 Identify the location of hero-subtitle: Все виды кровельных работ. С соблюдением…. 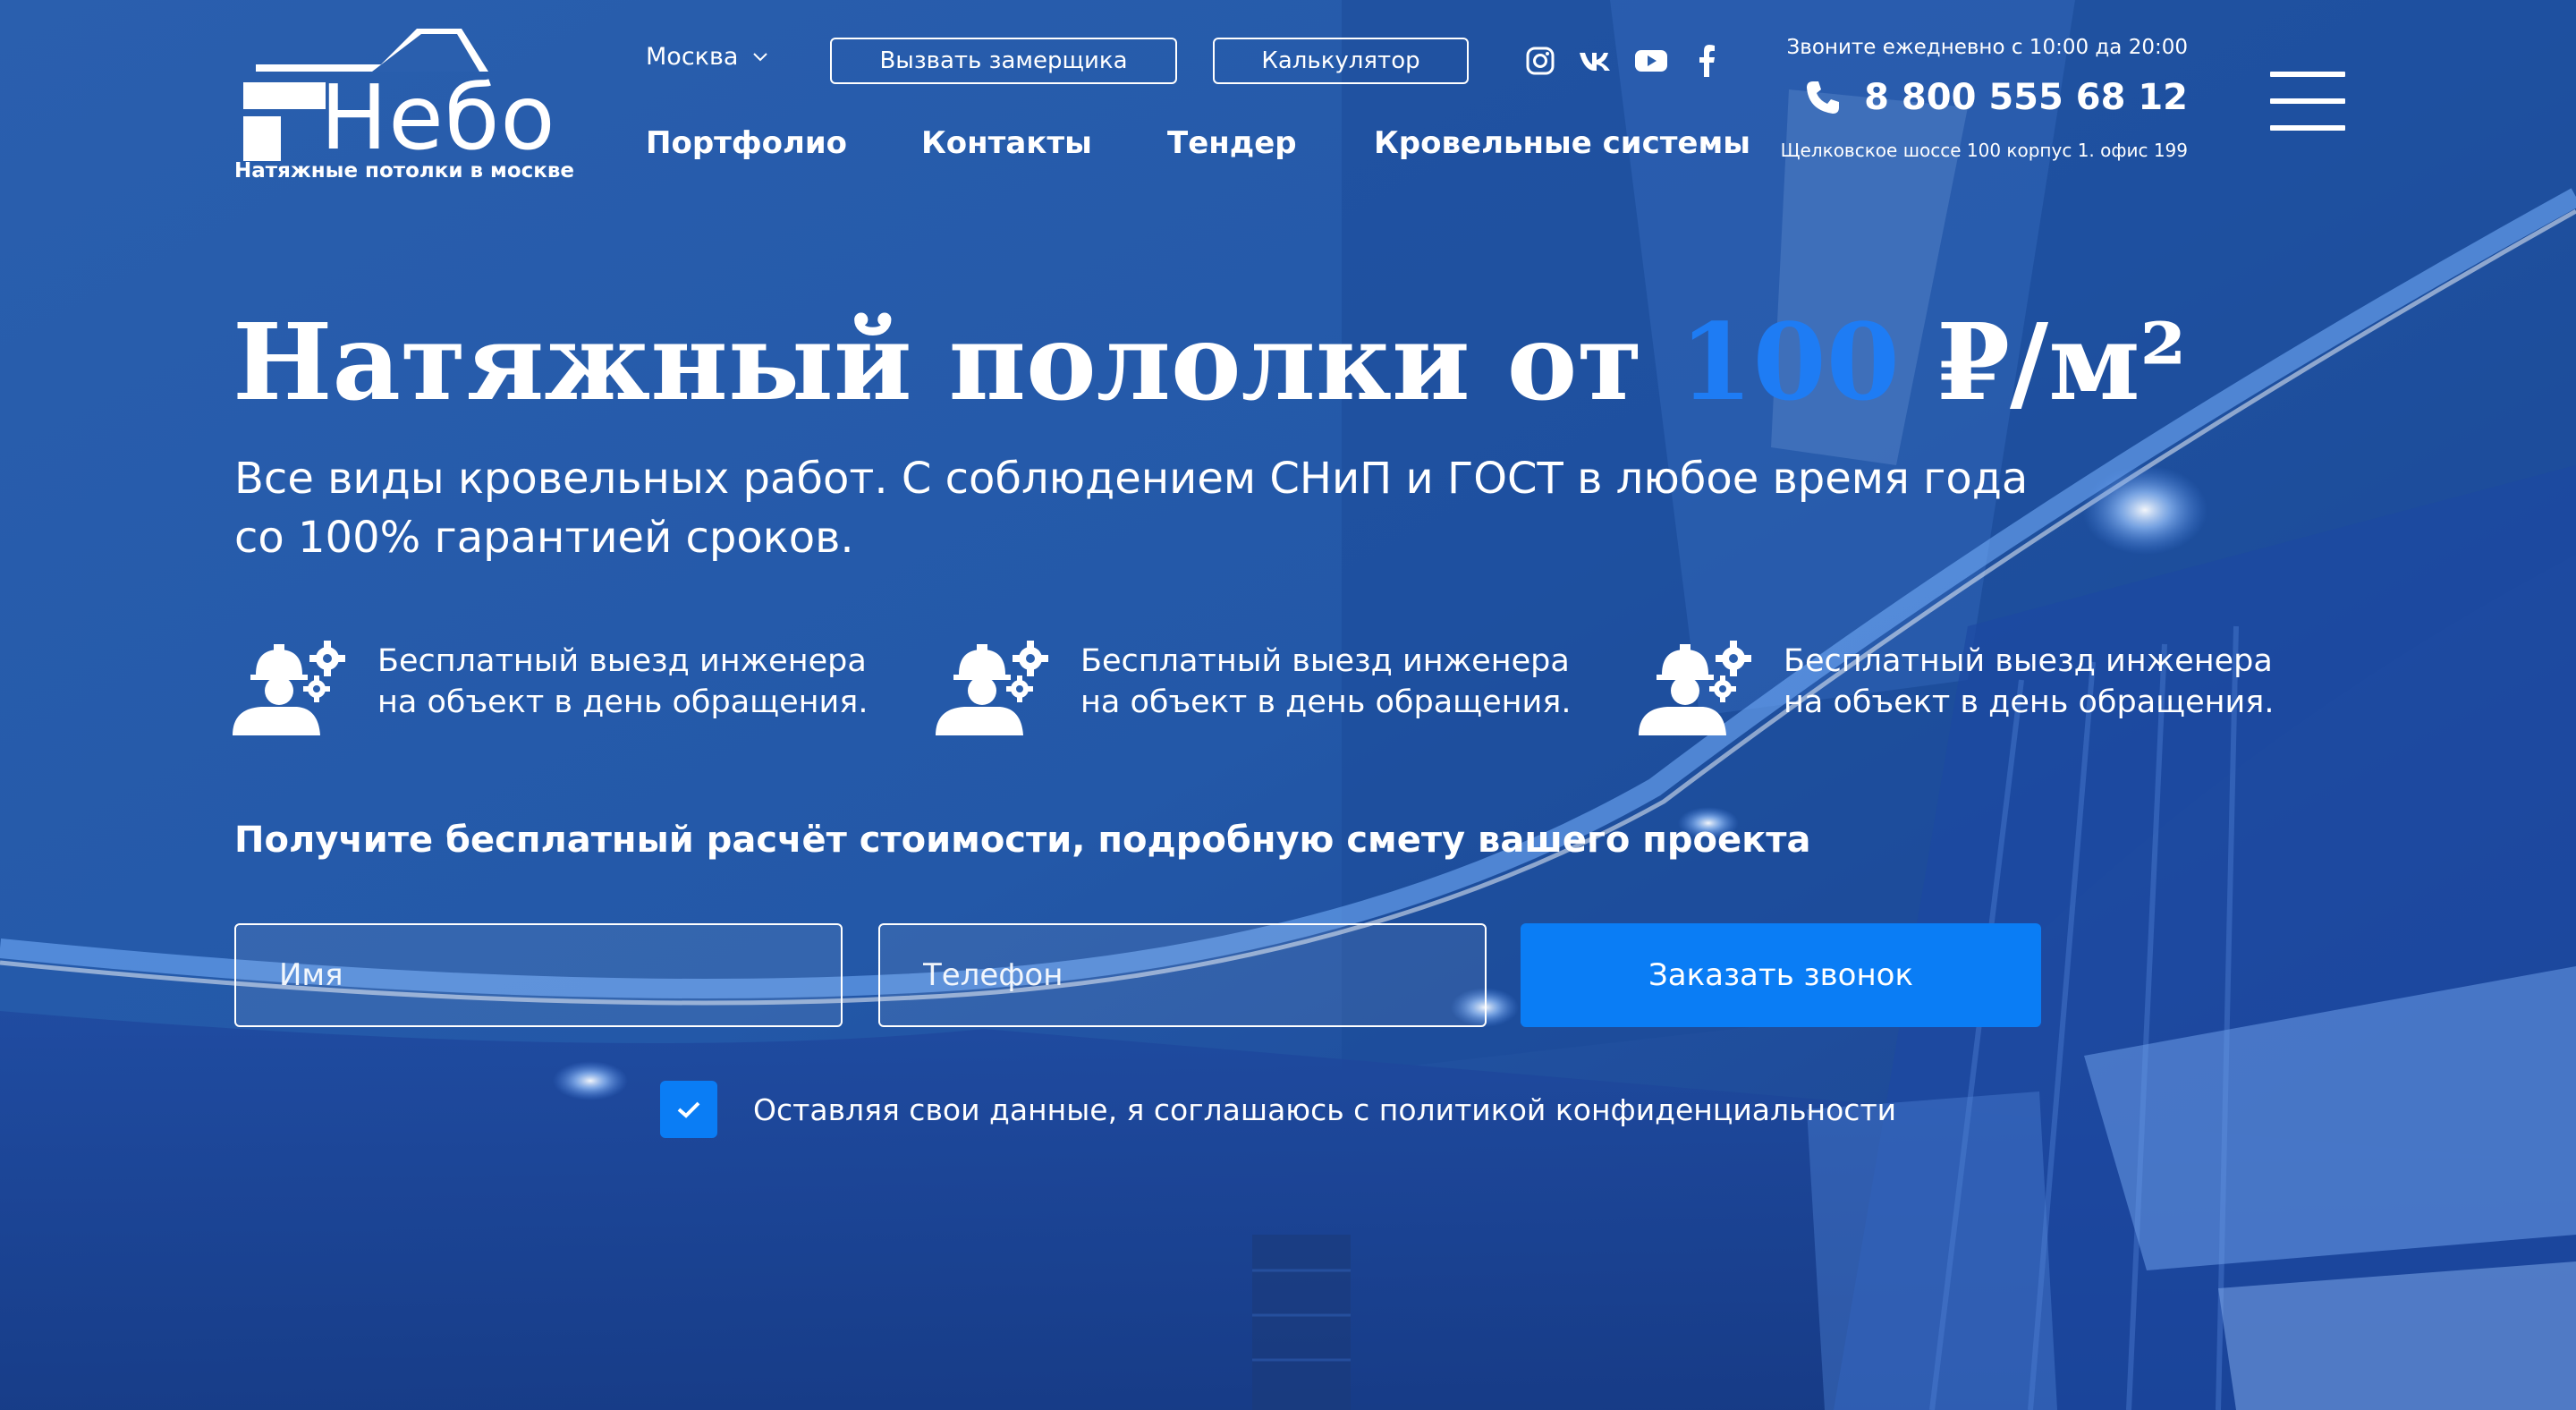
(1218, 508).